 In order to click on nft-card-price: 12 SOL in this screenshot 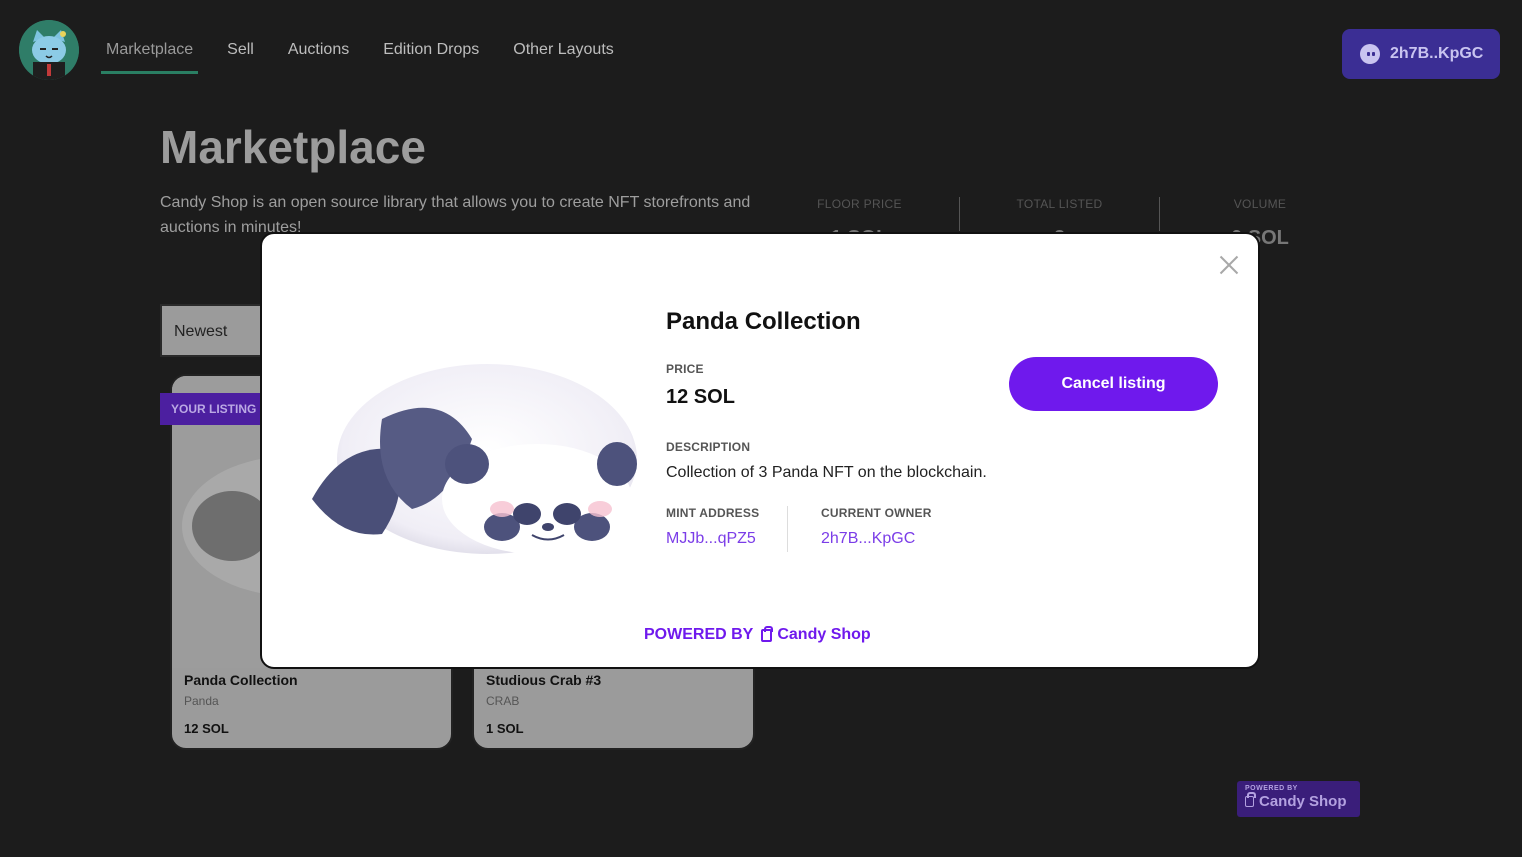, I will do `click(206, 728)`.